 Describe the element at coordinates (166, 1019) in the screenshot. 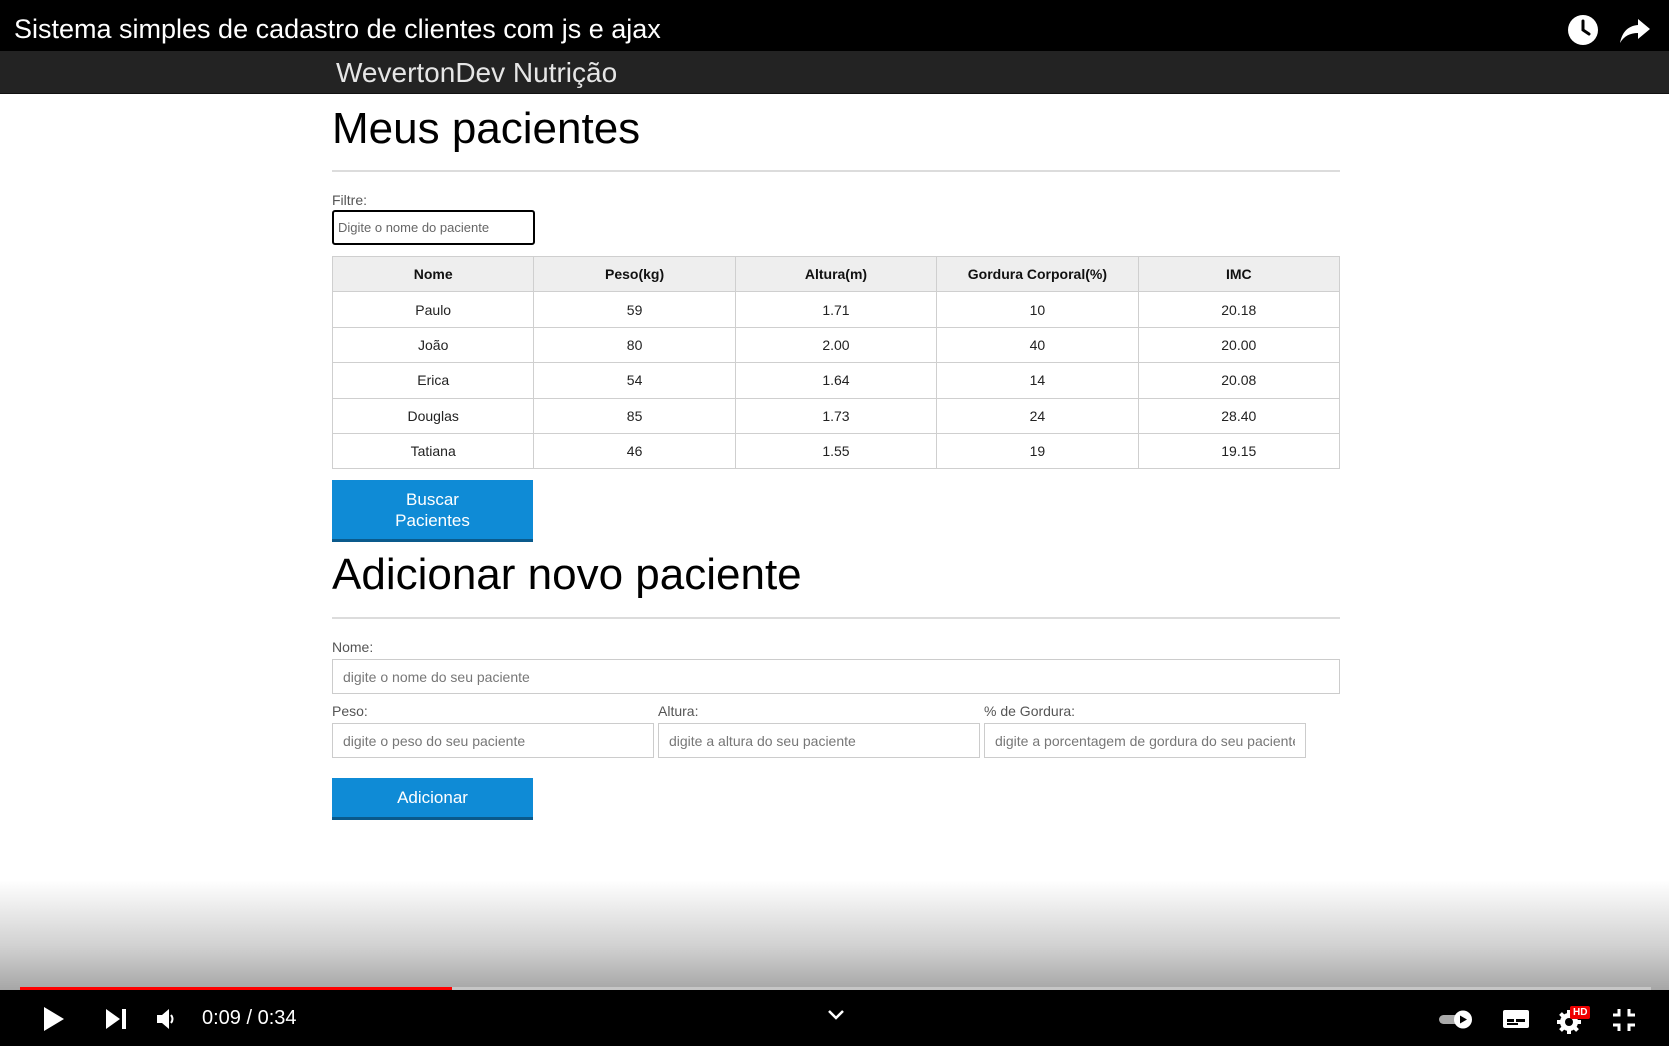

I see `volume-icon` at that location.